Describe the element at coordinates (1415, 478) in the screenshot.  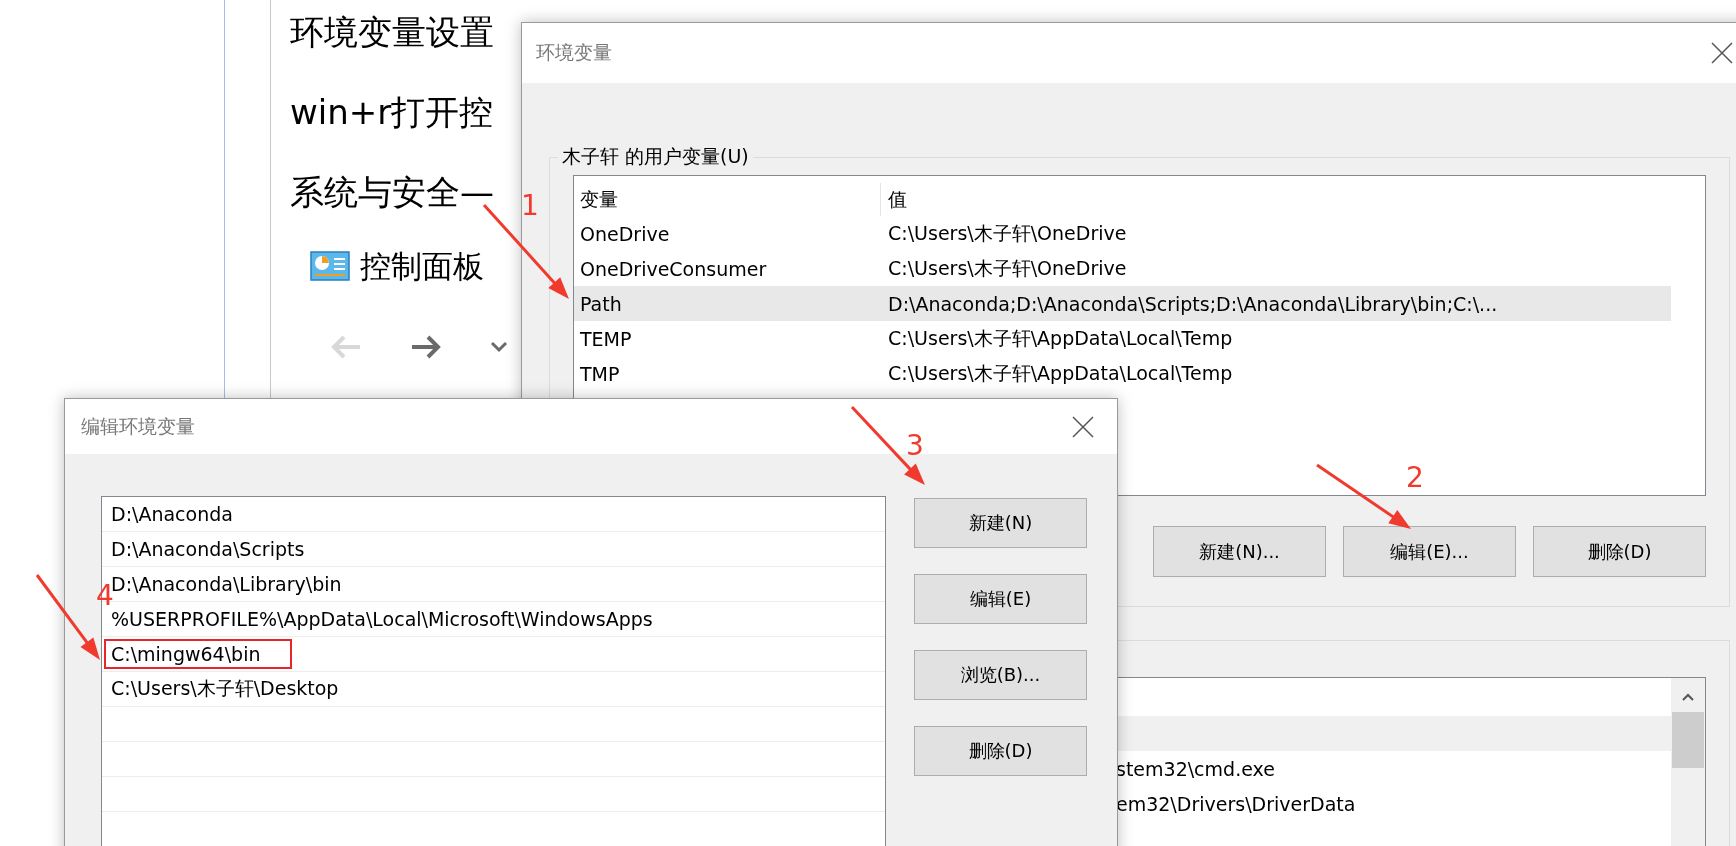
I see `step-number: 2` at that location.